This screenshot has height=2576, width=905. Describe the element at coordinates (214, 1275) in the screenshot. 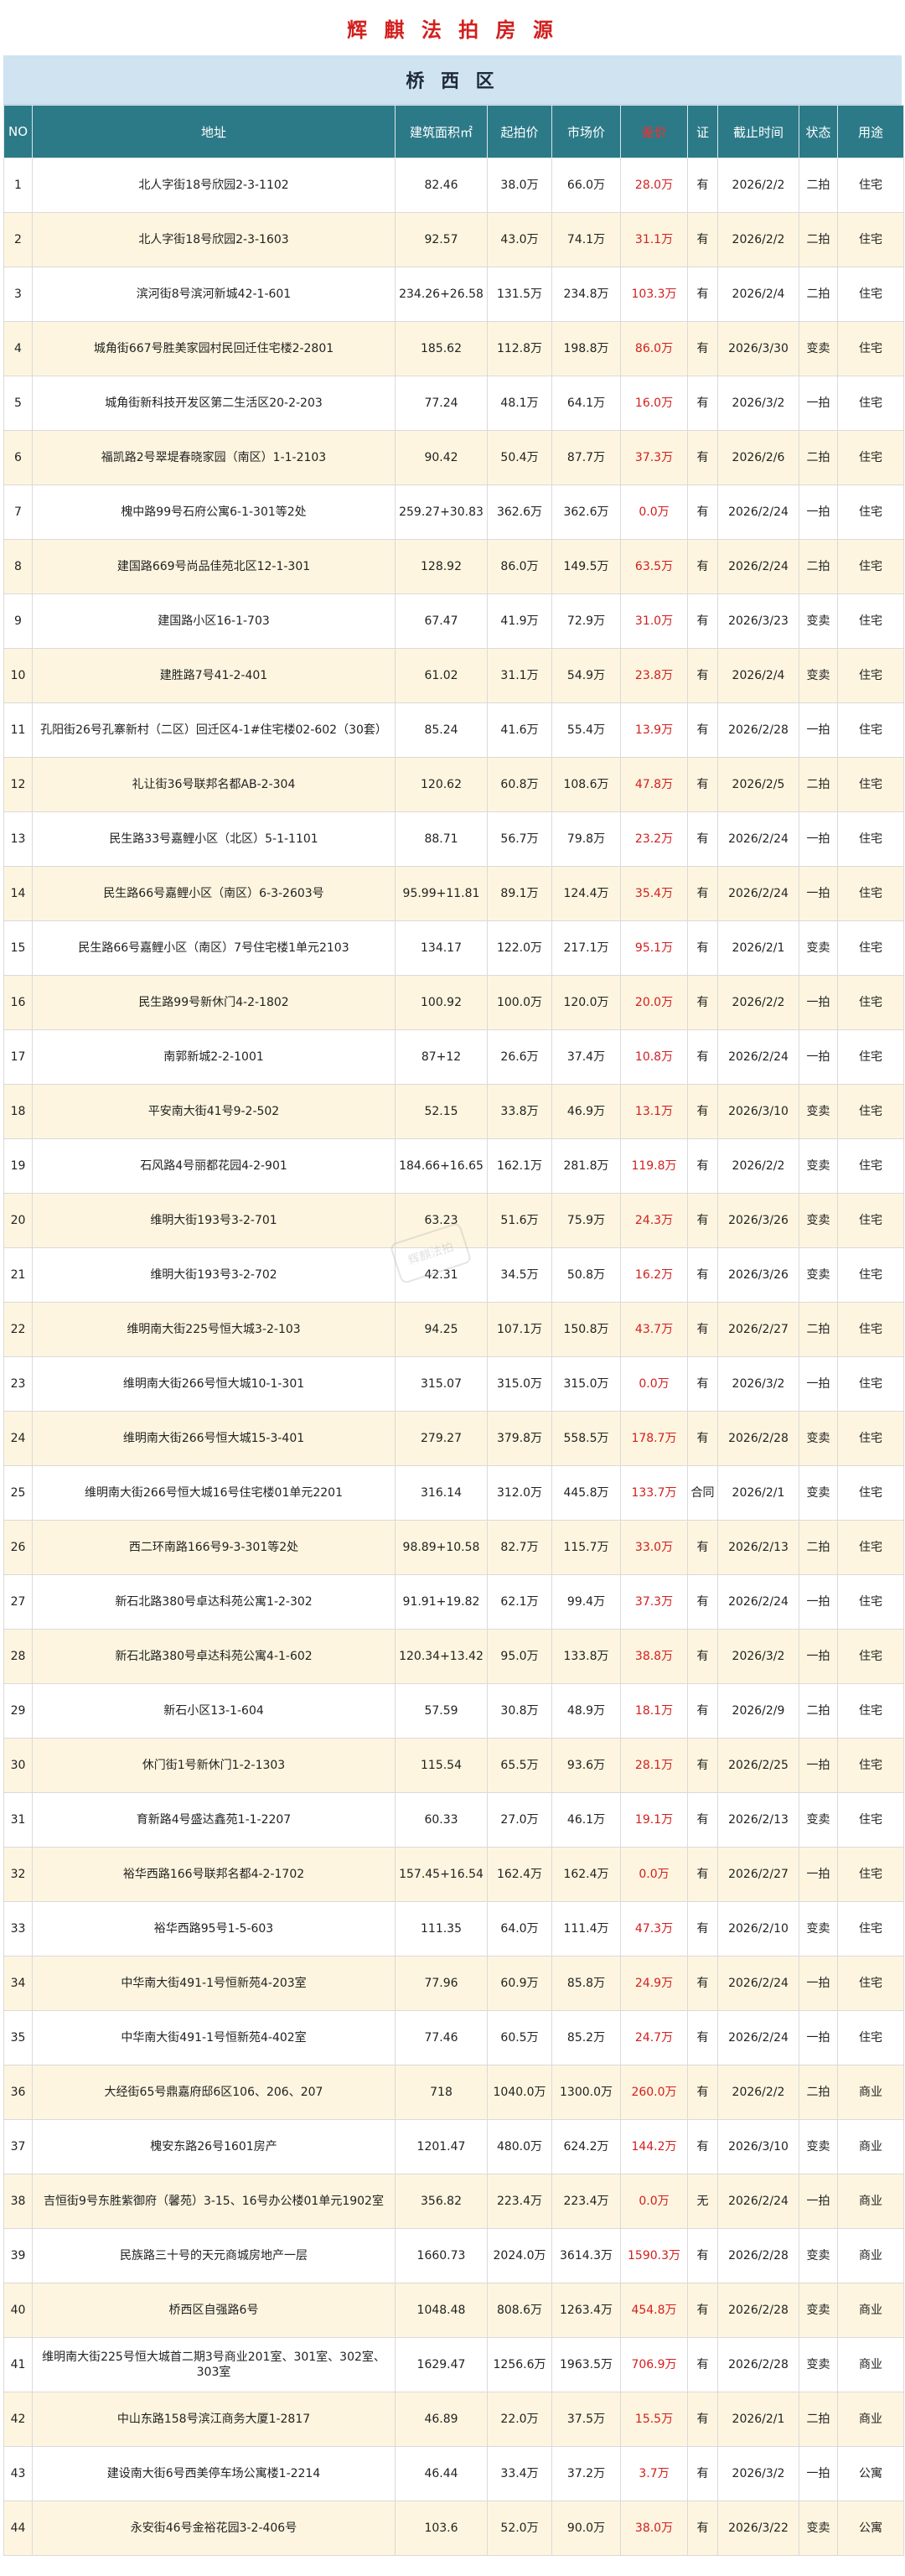

I see `address-cell: 维明大街193号3-2-702` at that location.